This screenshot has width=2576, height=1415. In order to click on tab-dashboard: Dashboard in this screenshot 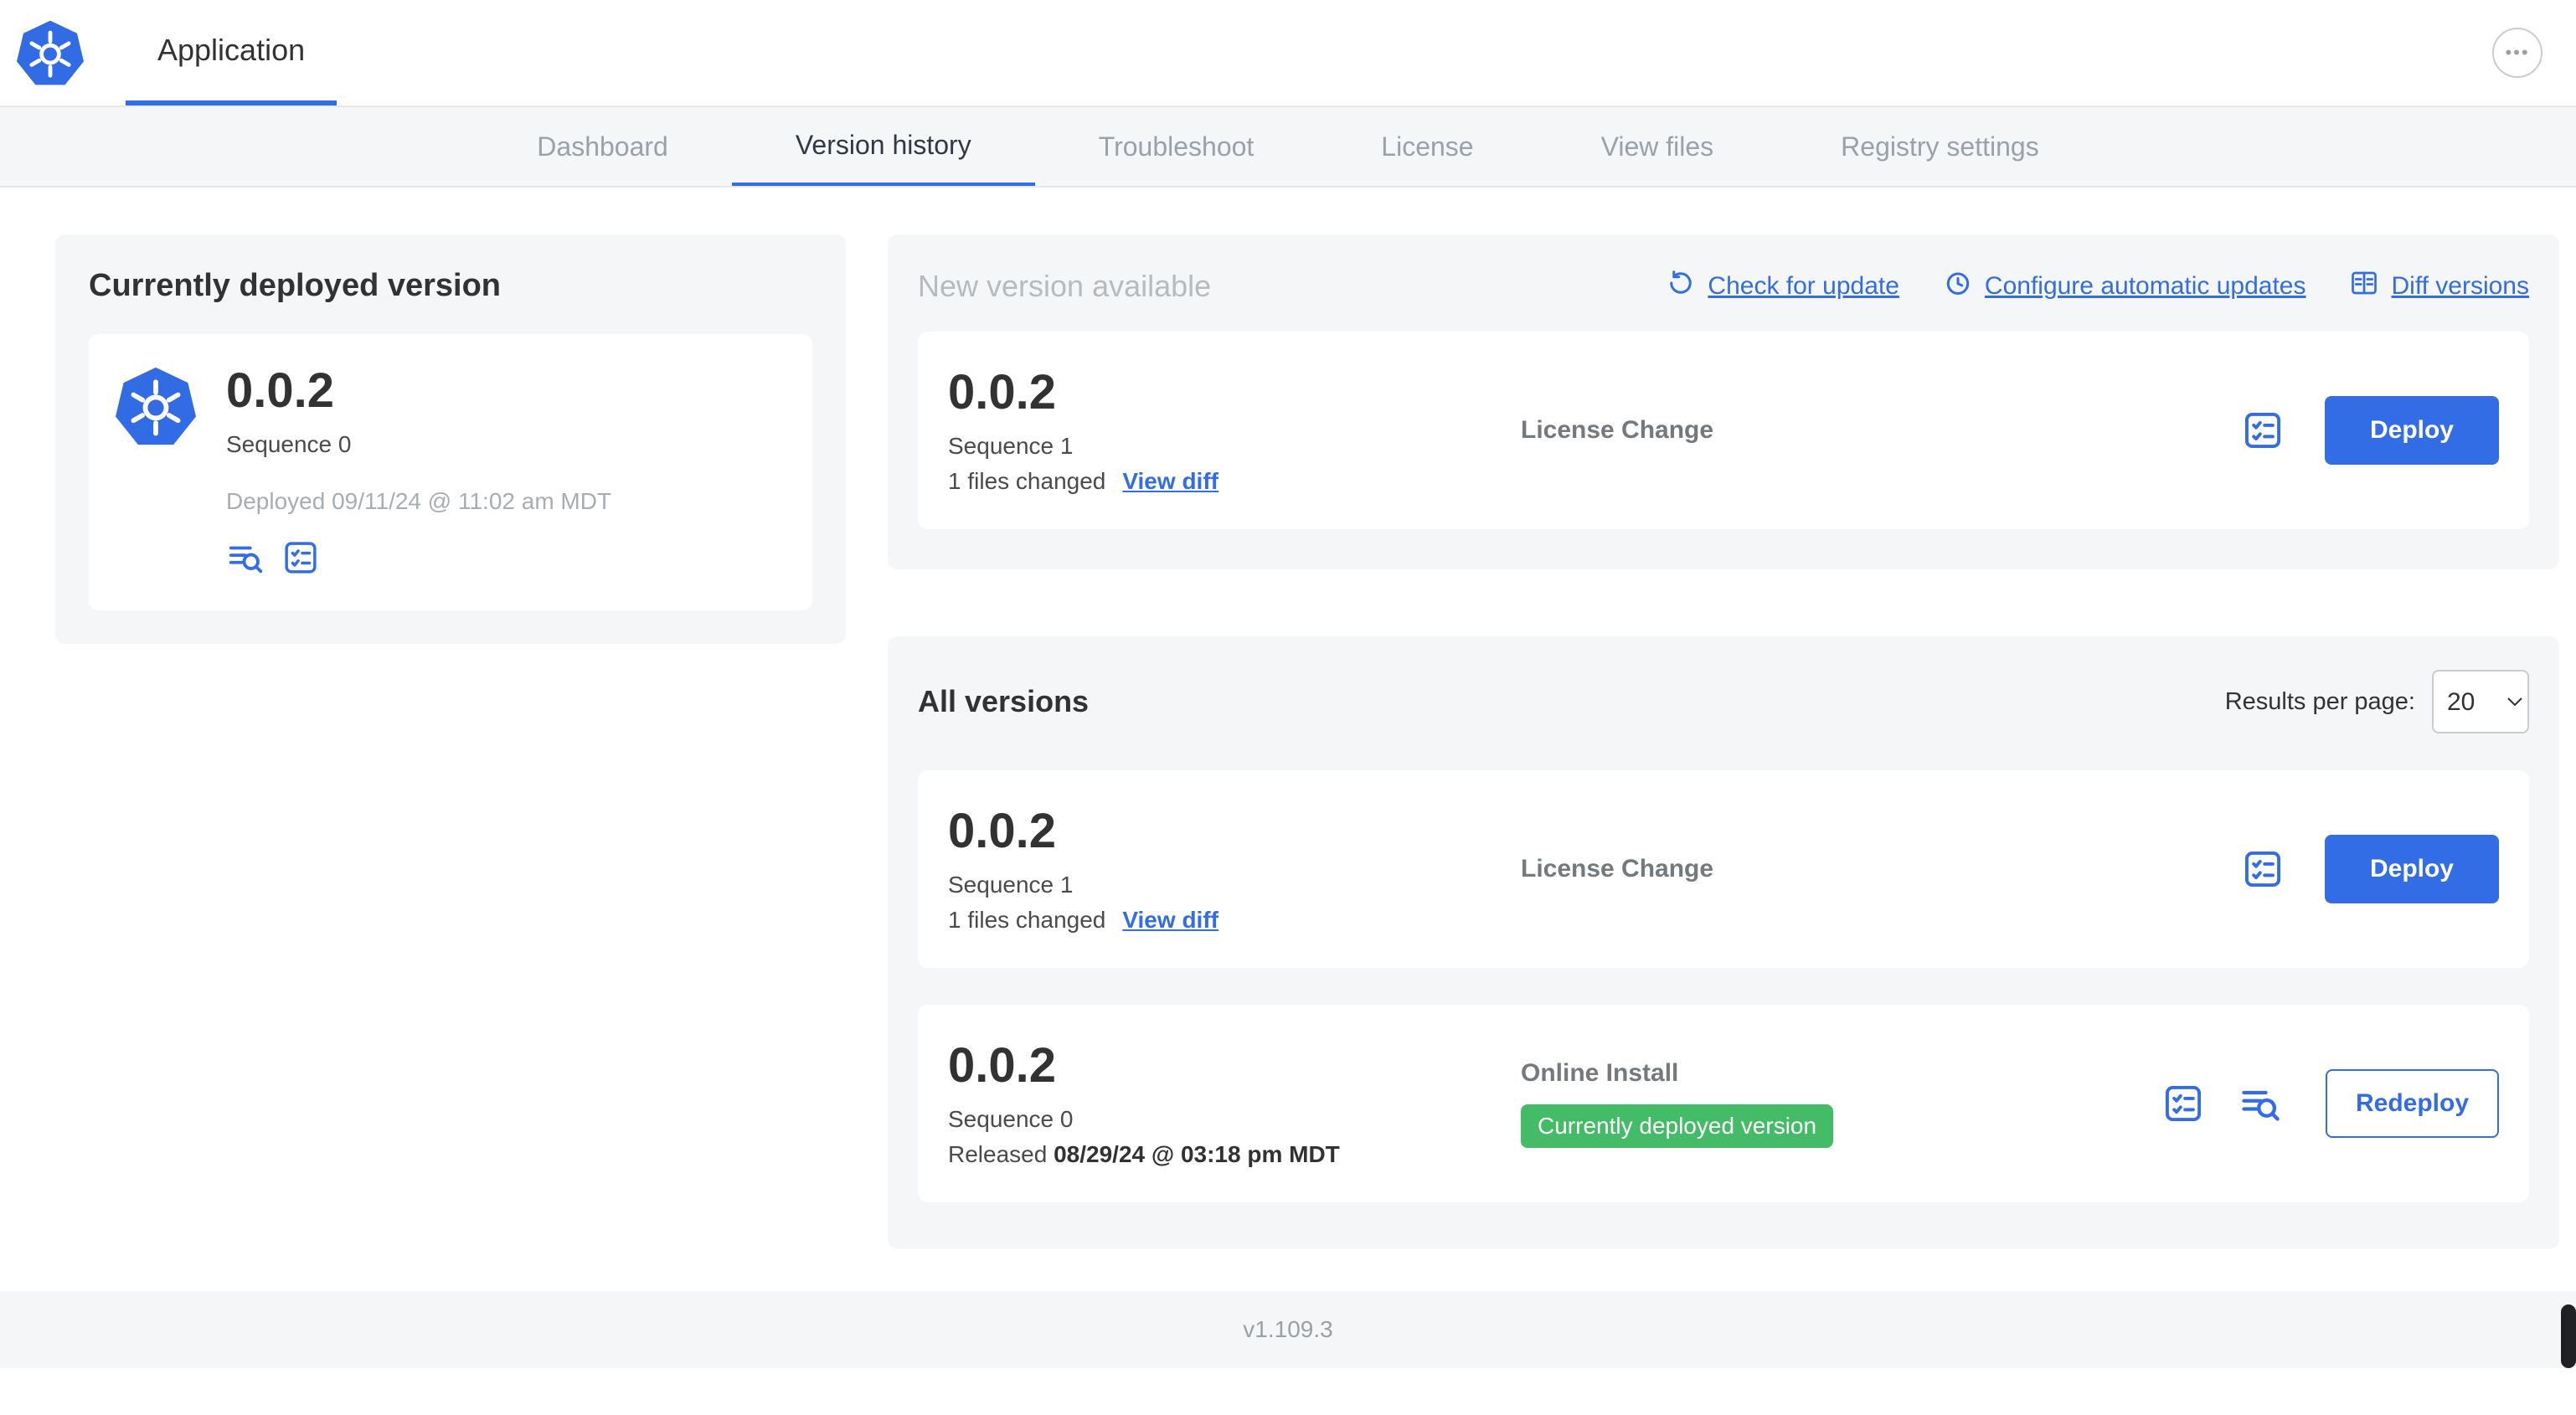, I will do `click(602, 146)`.